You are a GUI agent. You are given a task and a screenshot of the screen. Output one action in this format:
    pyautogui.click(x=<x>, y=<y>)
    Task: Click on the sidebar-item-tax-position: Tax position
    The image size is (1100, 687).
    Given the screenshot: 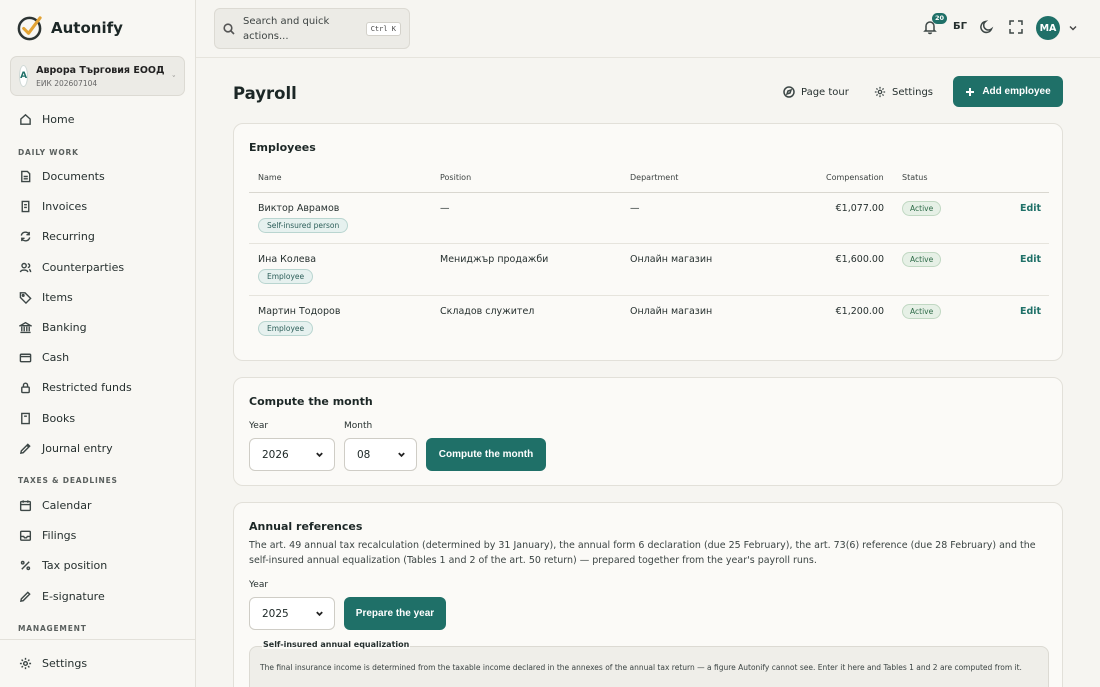 What is the action you would take?
    pyautogui.click(x=98, y=565)
    